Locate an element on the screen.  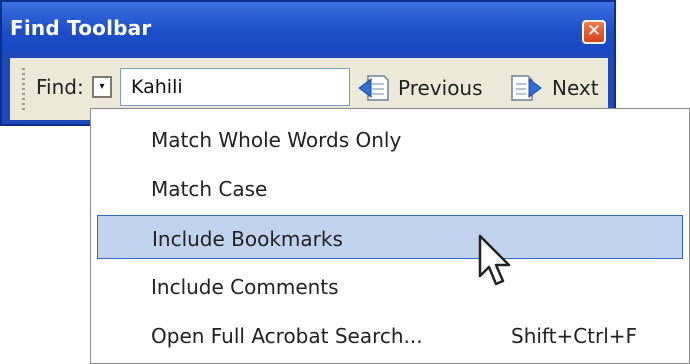
next-button: Next is located at coordinates (554, 88).